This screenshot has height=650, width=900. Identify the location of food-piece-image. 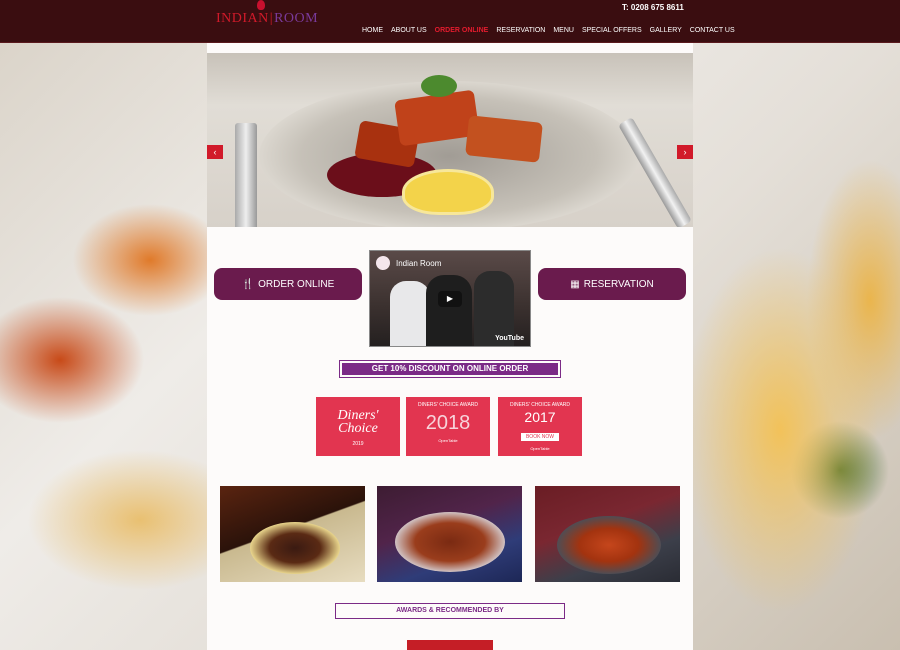
(504, 139).